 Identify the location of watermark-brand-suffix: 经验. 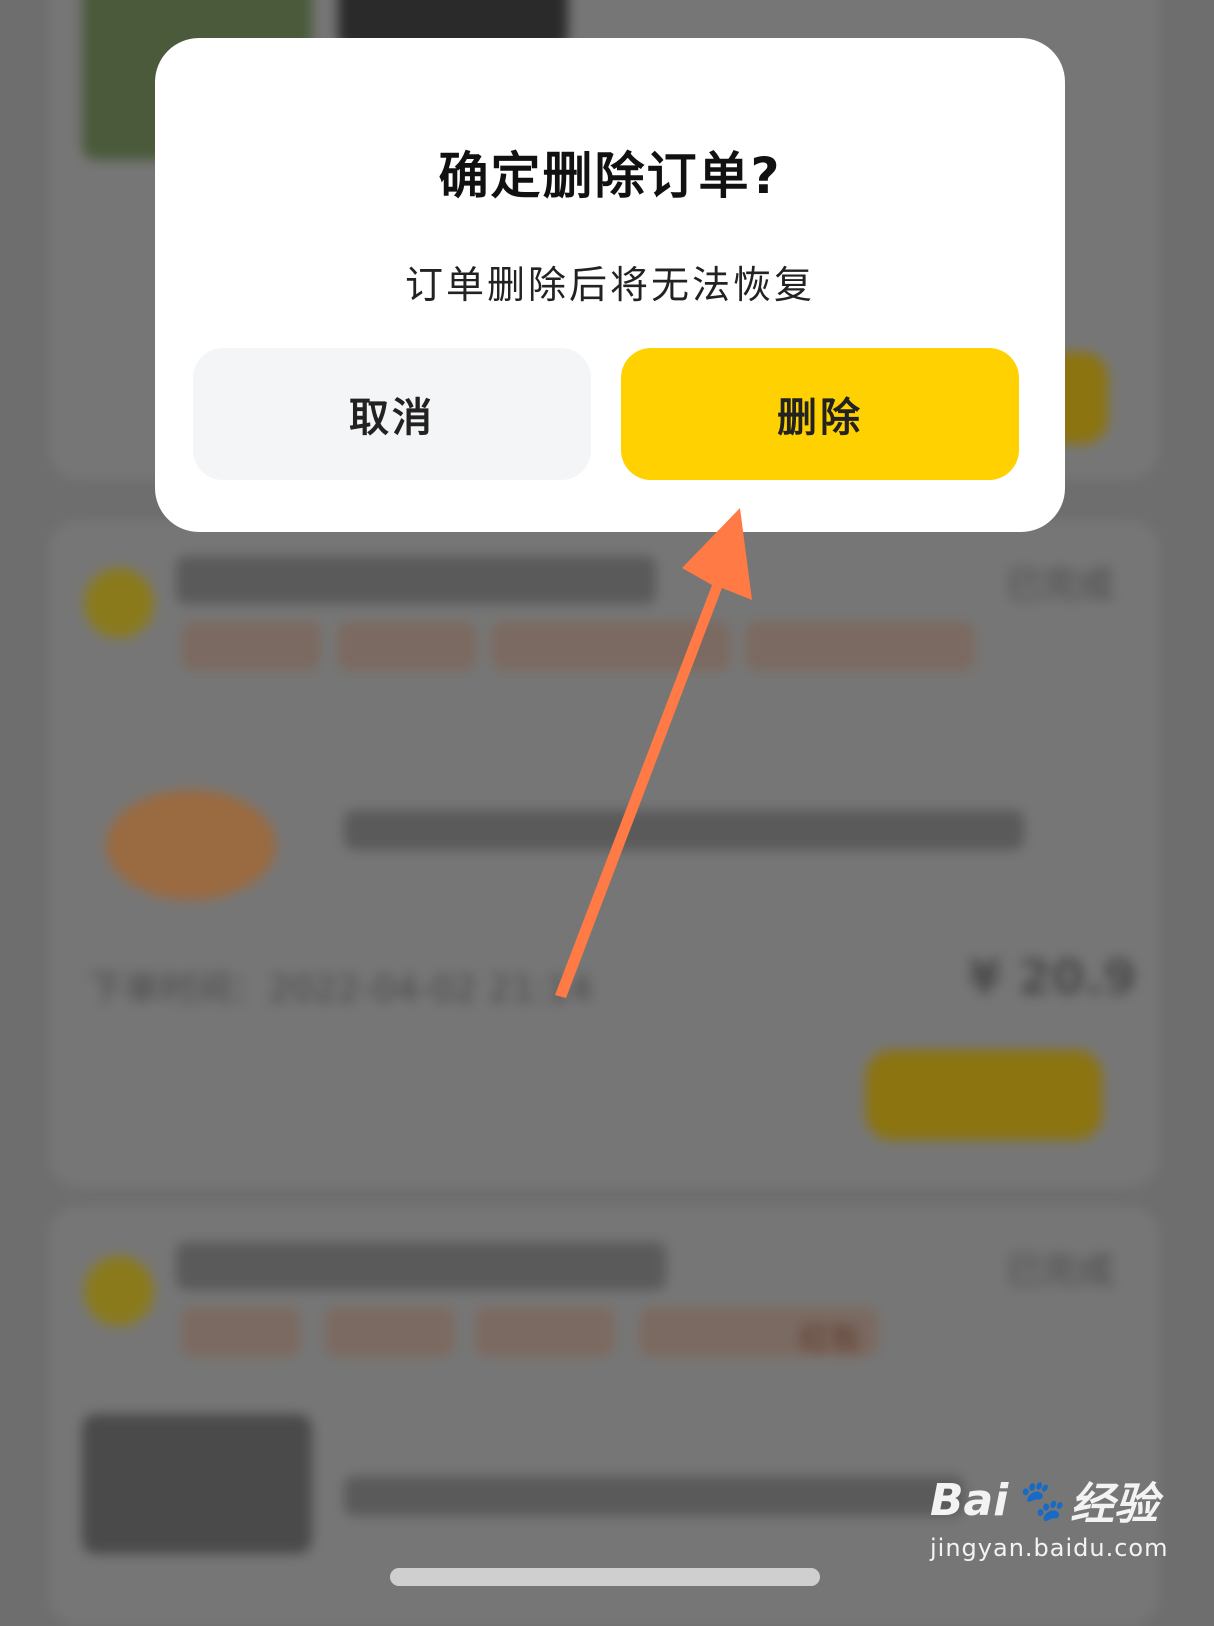
(1114, 1504).